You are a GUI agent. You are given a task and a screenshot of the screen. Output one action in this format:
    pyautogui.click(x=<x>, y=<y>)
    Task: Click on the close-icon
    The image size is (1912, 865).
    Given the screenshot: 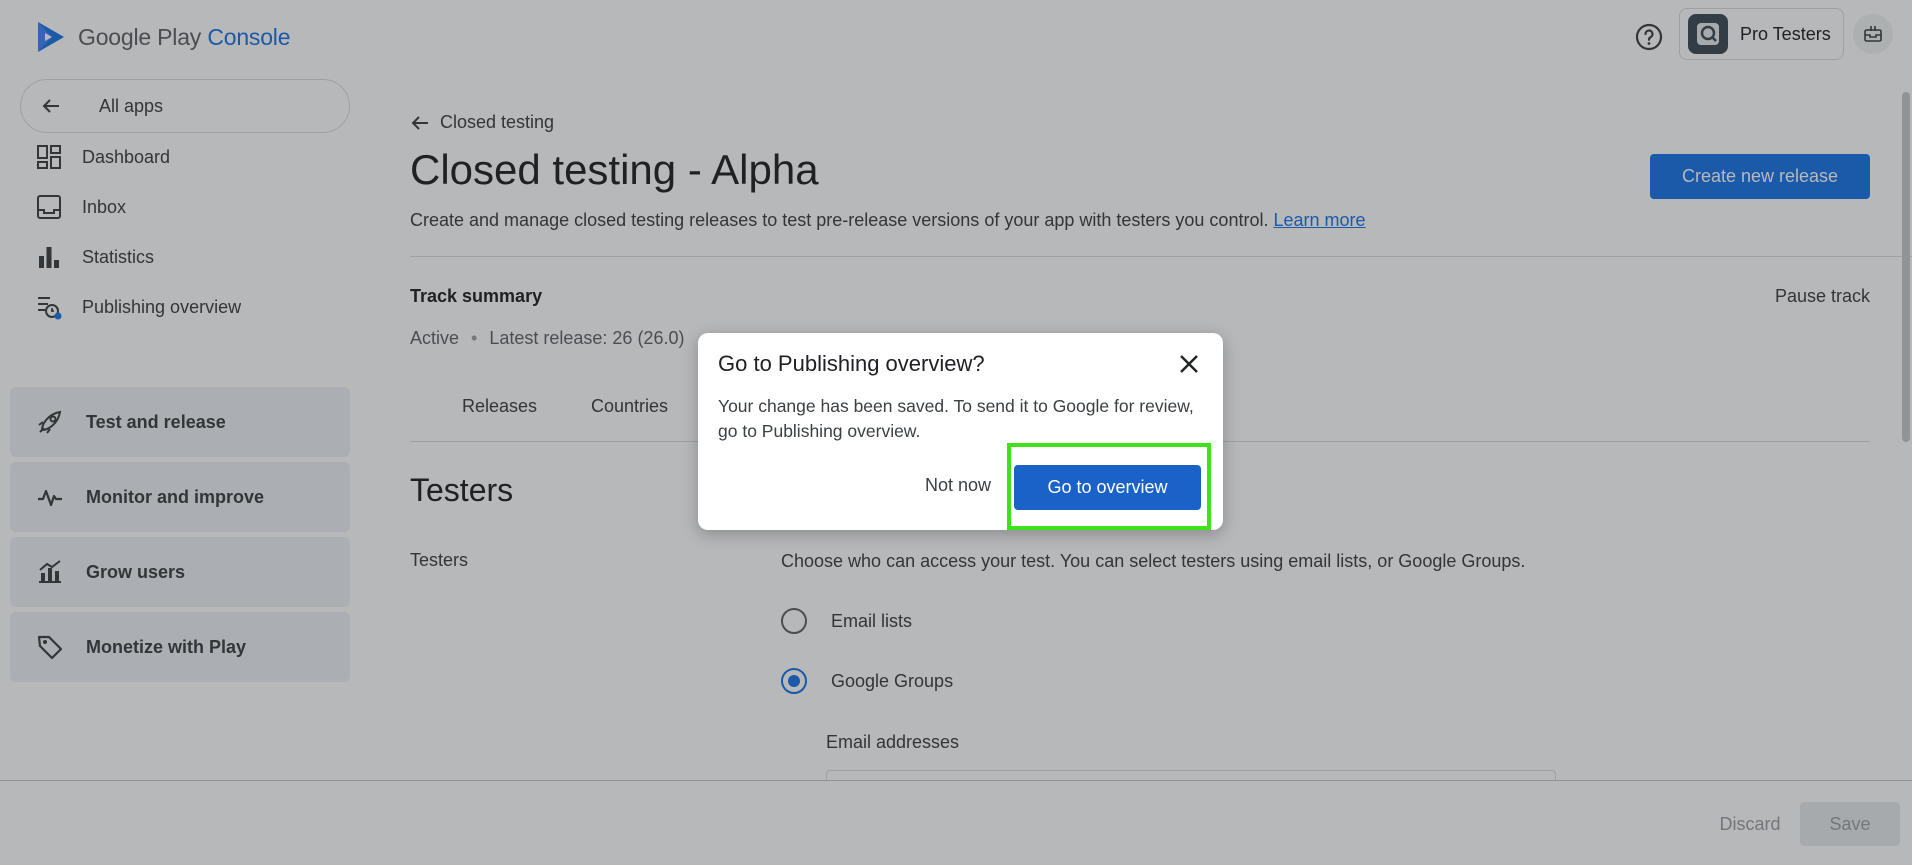 What is the action you would take?
    pyautogui.click(x=1189, y=364)
    